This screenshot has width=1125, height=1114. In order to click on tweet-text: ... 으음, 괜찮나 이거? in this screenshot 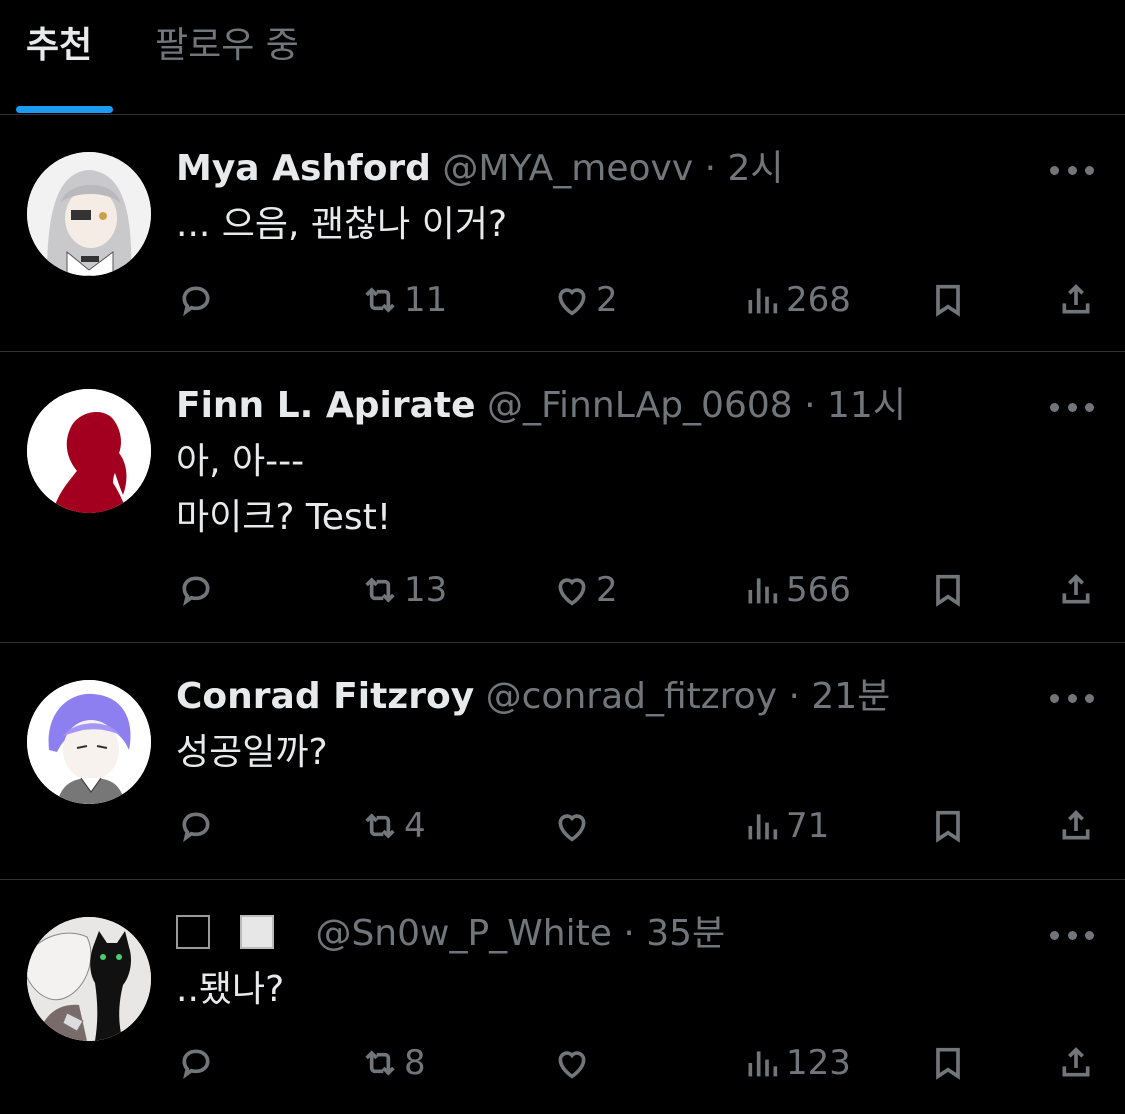, I will do `click(342, 224)`.